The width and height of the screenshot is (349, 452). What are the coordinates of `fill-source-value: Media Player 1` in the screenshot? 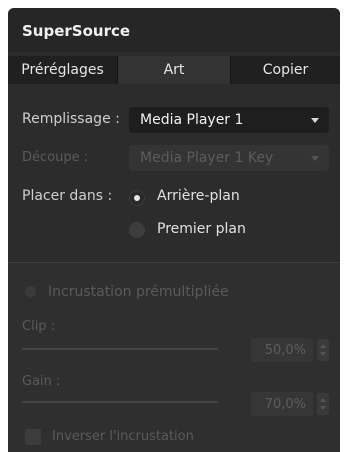 It's located at (192, 120).